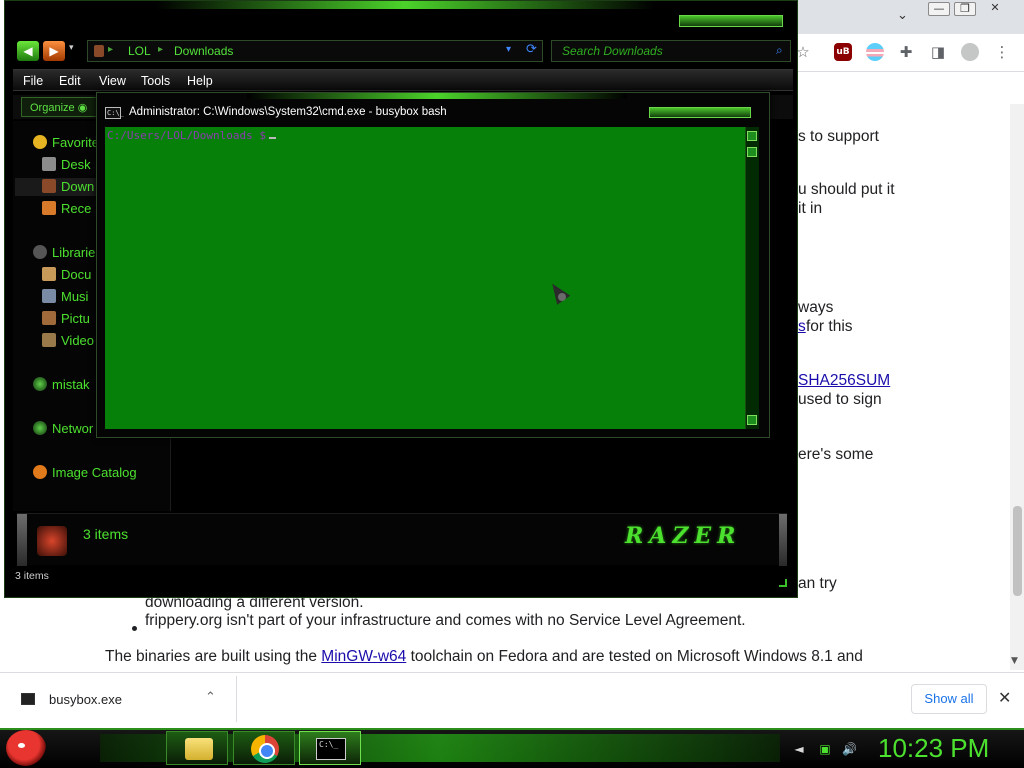 The image size is (1024, 768). I want to click on page-text: used to sign, so click(840, 399).